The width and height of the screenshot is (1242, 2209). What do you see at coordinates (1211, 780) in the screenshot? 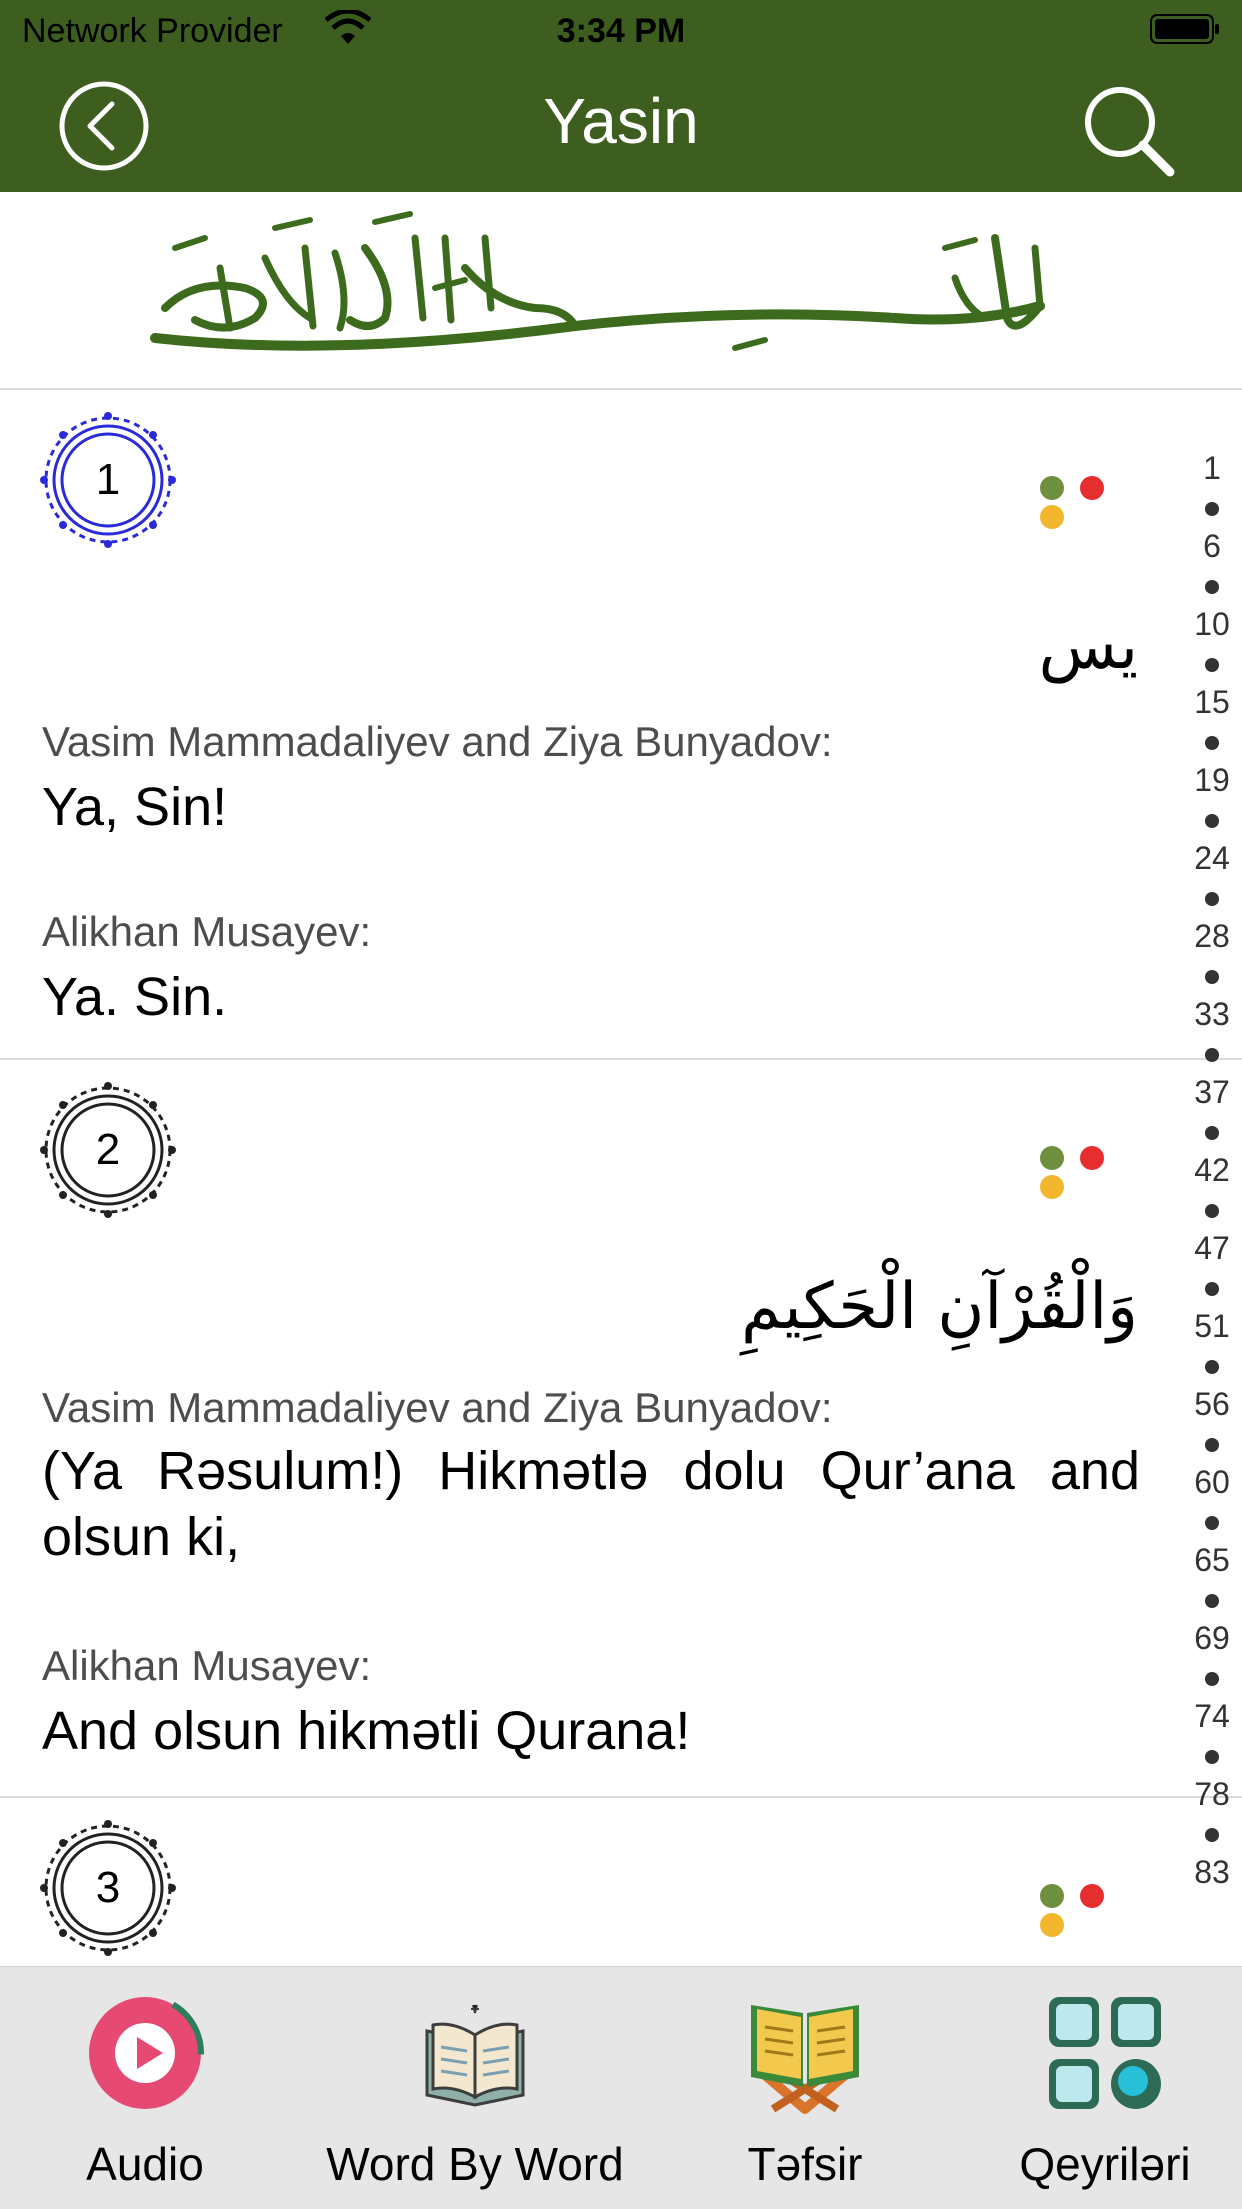
I see `side-index-item: 19` at bounding box center [1211, 780].